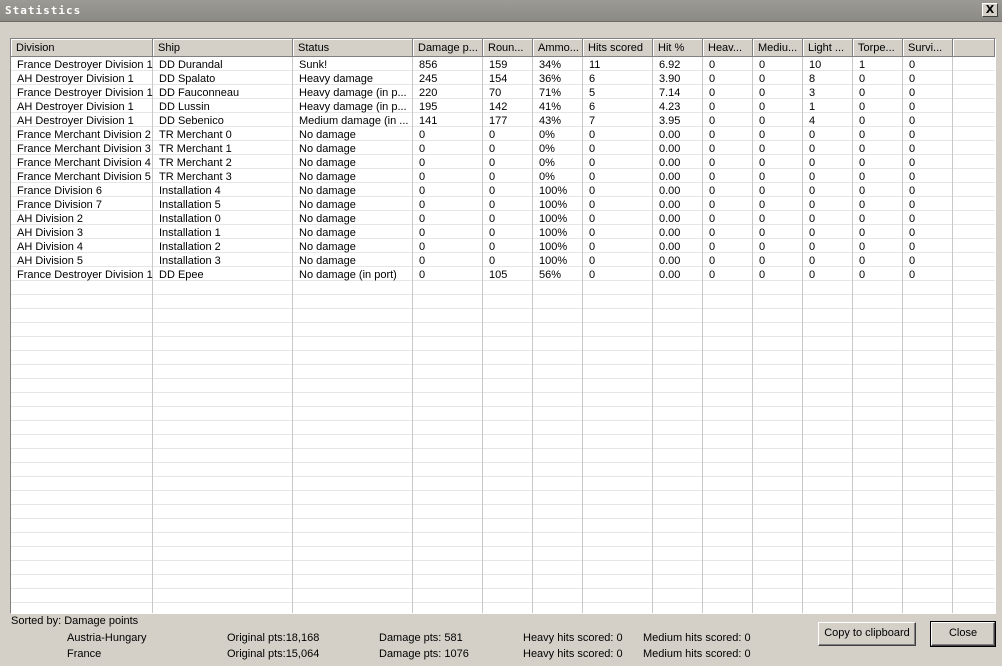  I want to click on table-cell: 4.23, so click(670, 107).